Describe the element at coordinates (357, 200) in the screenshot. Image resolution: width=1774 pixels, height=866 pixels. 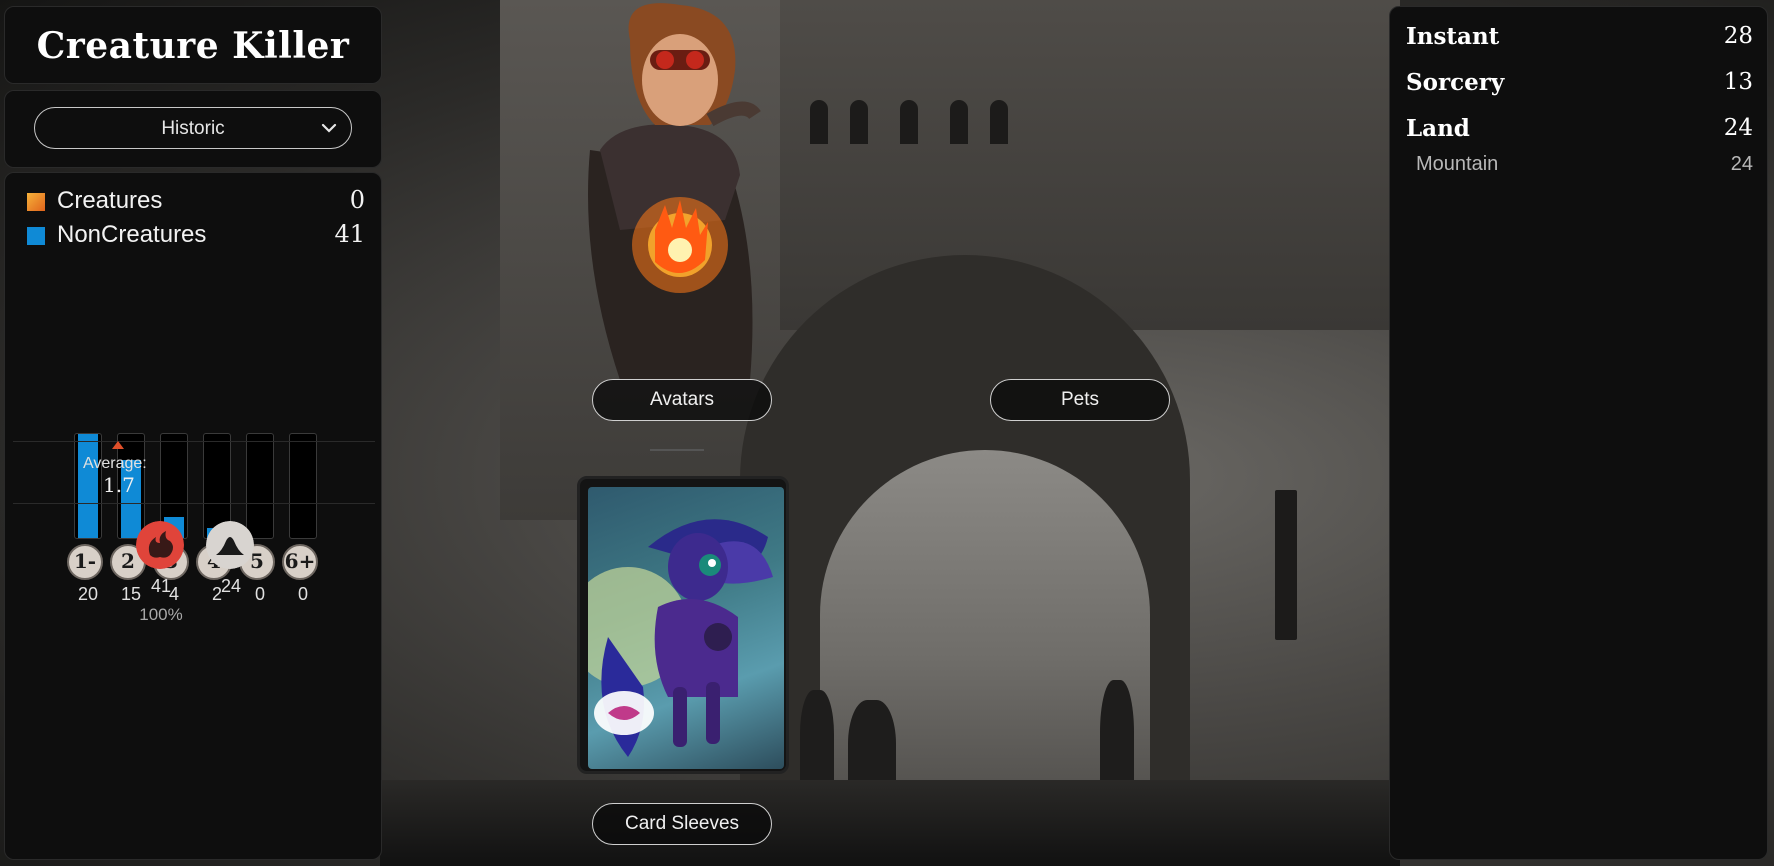
I see `type-count: 0` at that location.